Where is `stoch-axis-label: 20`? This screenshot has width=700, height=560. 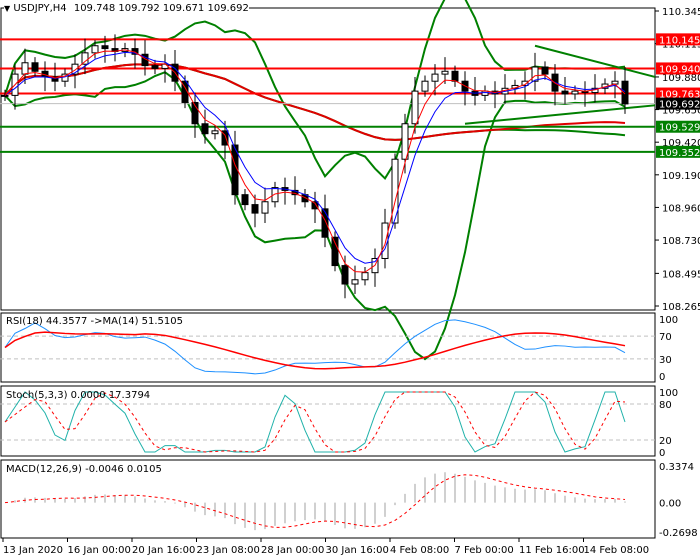
stoch-axis-label: 20 is located at coordinates (665, 441).